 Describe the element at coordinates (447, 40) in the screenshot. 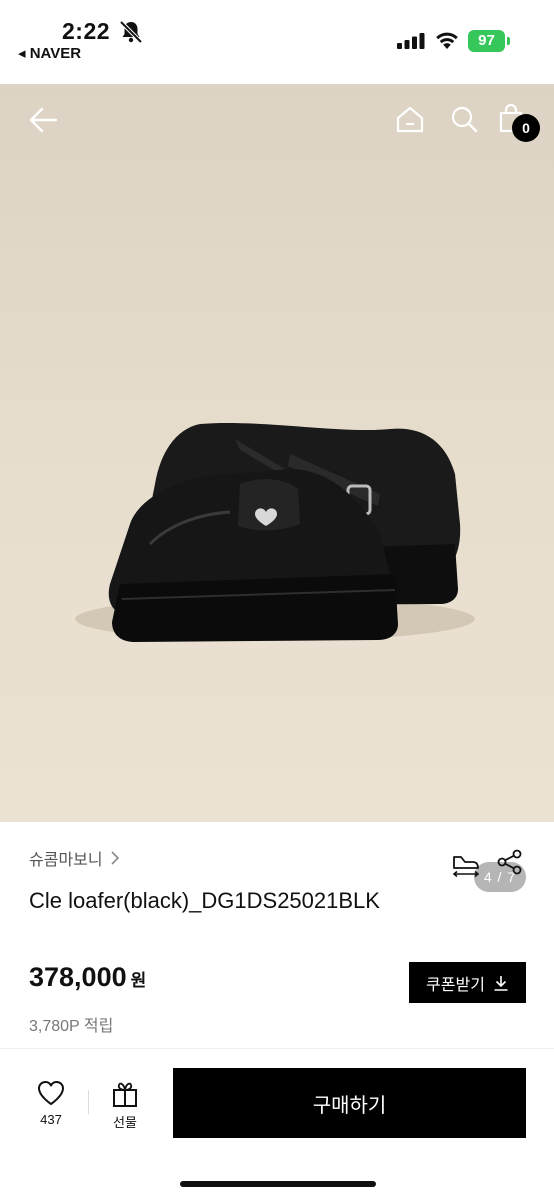

I see `wifi-icon` at that location.